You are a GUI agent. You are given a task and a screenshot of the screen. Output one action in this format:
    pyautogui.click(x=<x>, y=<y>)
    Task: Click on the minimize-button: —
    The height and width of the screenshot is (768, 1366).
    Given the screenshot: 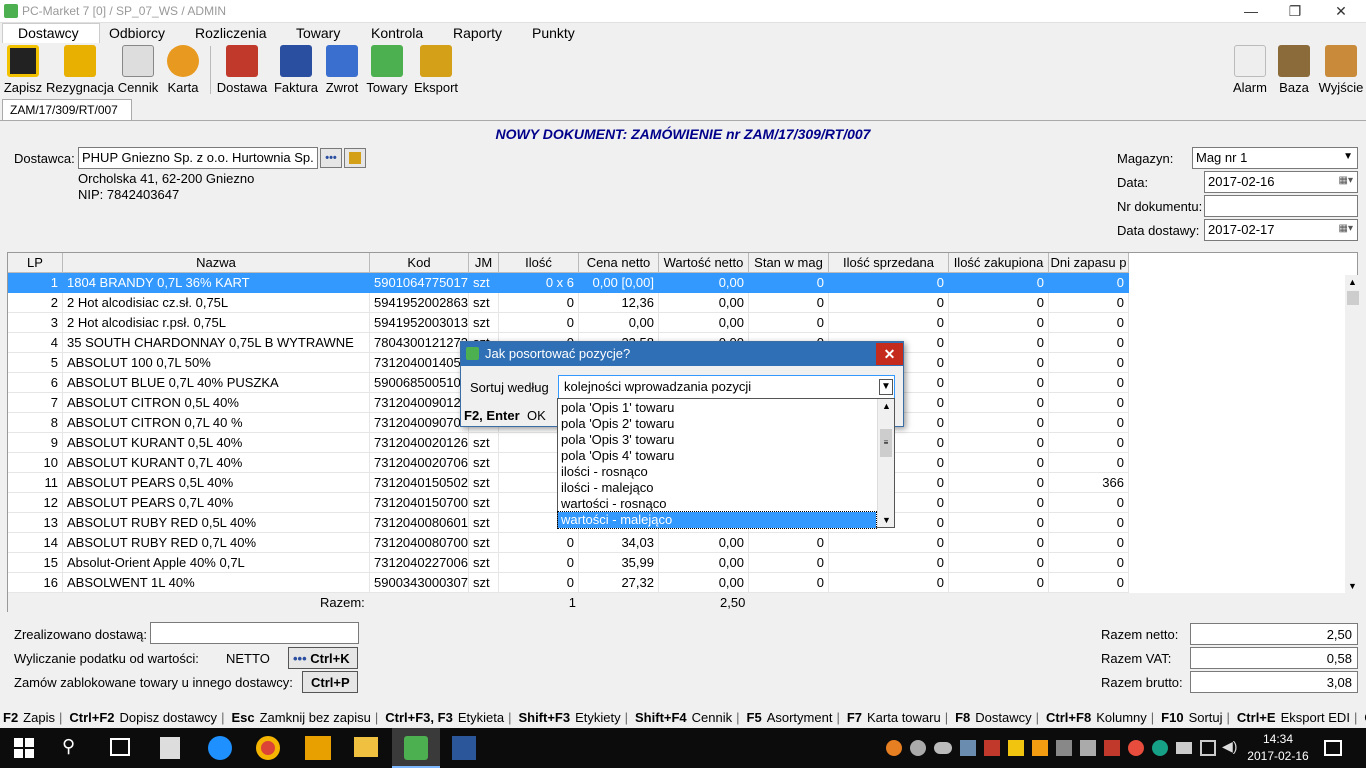 What is the action you would take?
    pyautogui.click(x=1251, y=11)
    